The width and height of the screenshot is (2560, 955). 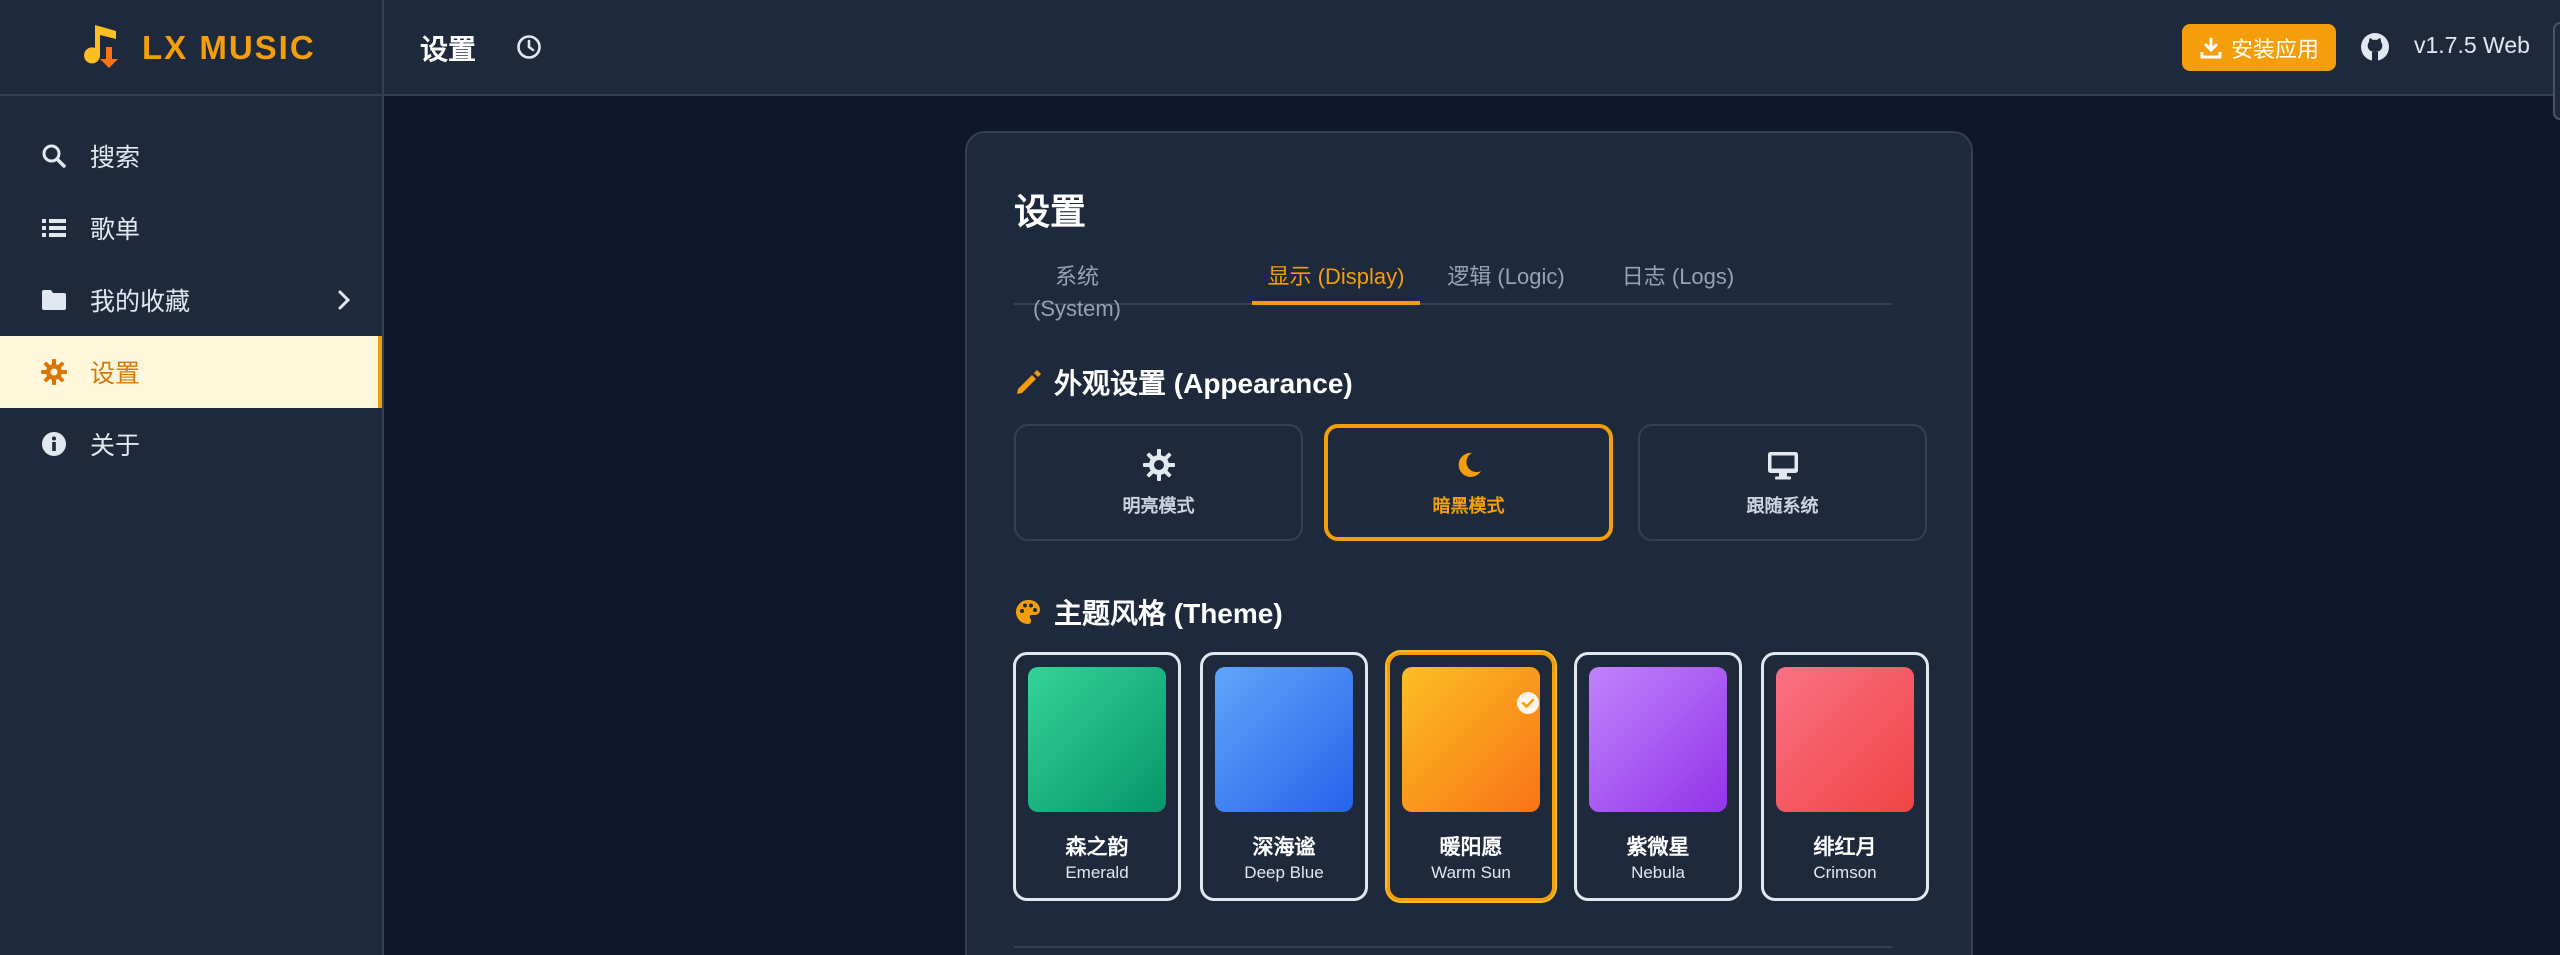 What do you see at coordinates (1678, 283) in the screenshot?
I see `tab-logs: 日志 (Logs)` at bounding box center [1678, 283].